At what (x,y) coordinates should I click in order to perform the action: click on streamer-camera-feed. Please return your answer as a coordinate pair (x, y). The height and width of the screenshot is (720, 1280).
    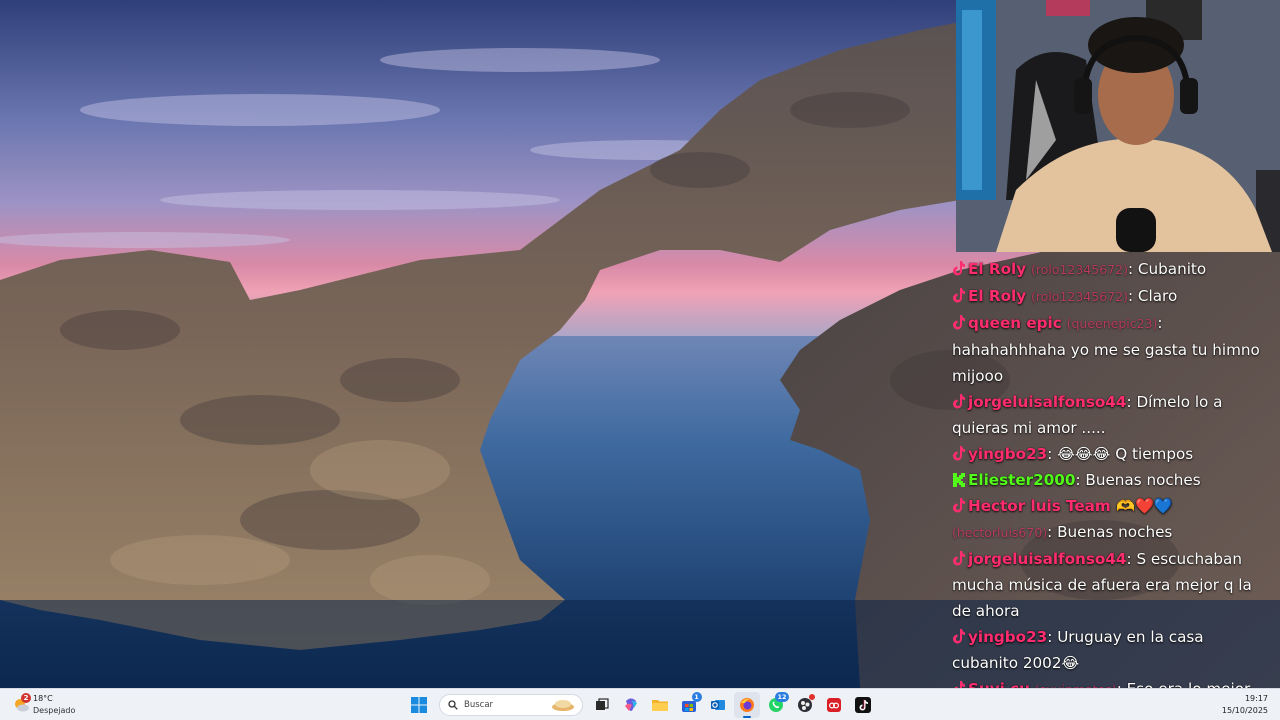
    Looking at the image, I should click on (1118, 126).